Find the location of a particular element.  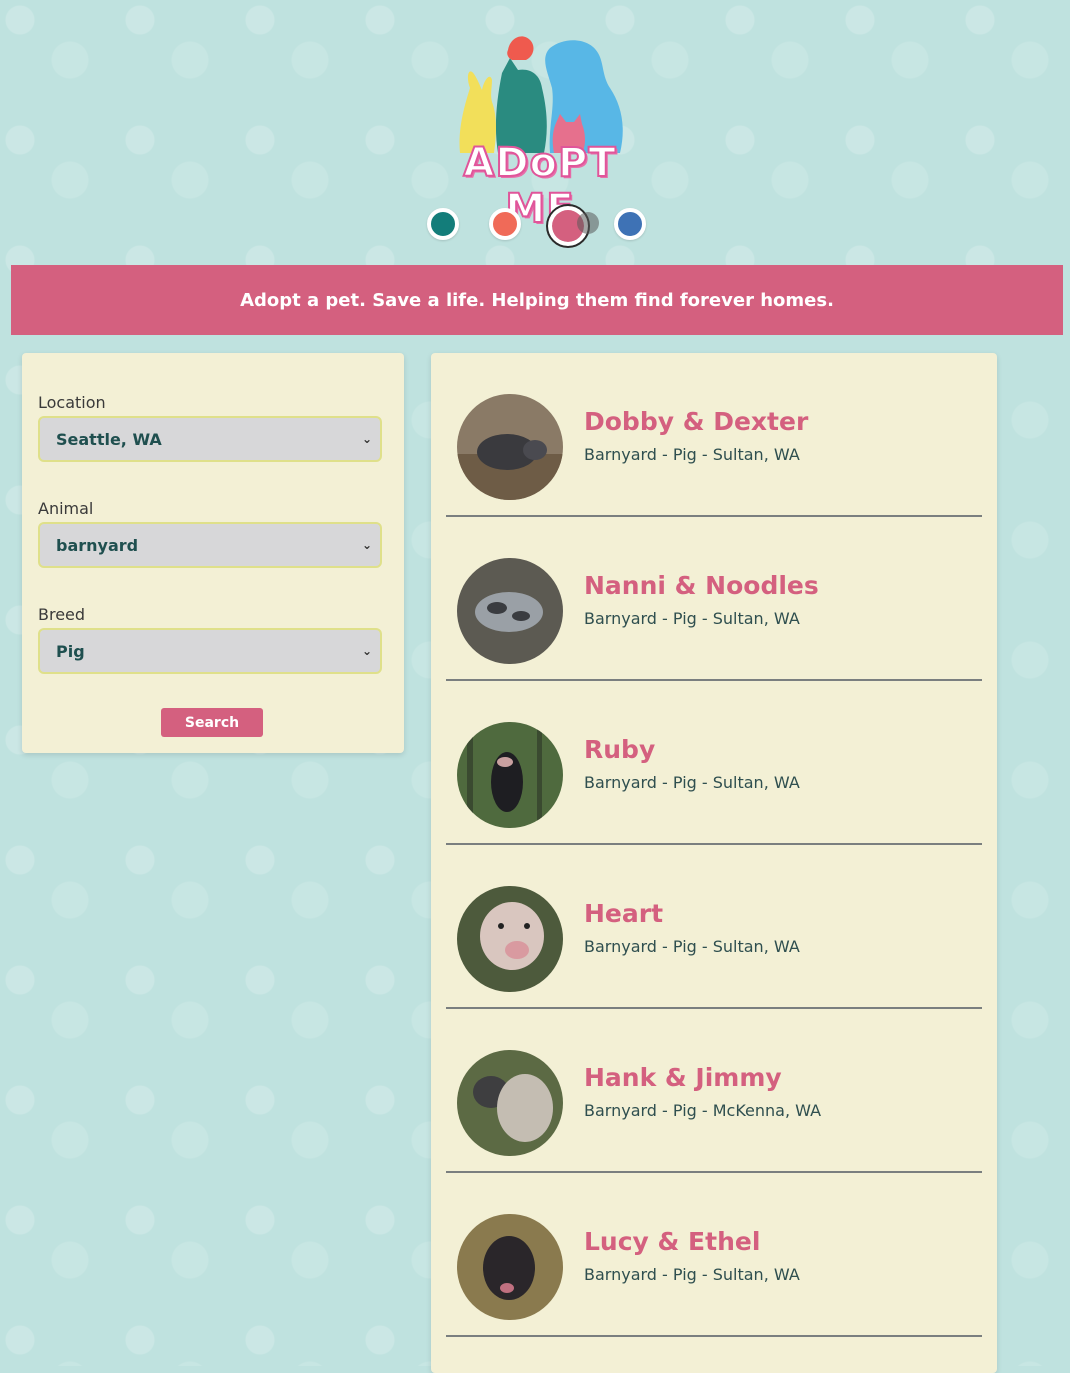

animal-value: barnyard is located at coordinates (97, 545).